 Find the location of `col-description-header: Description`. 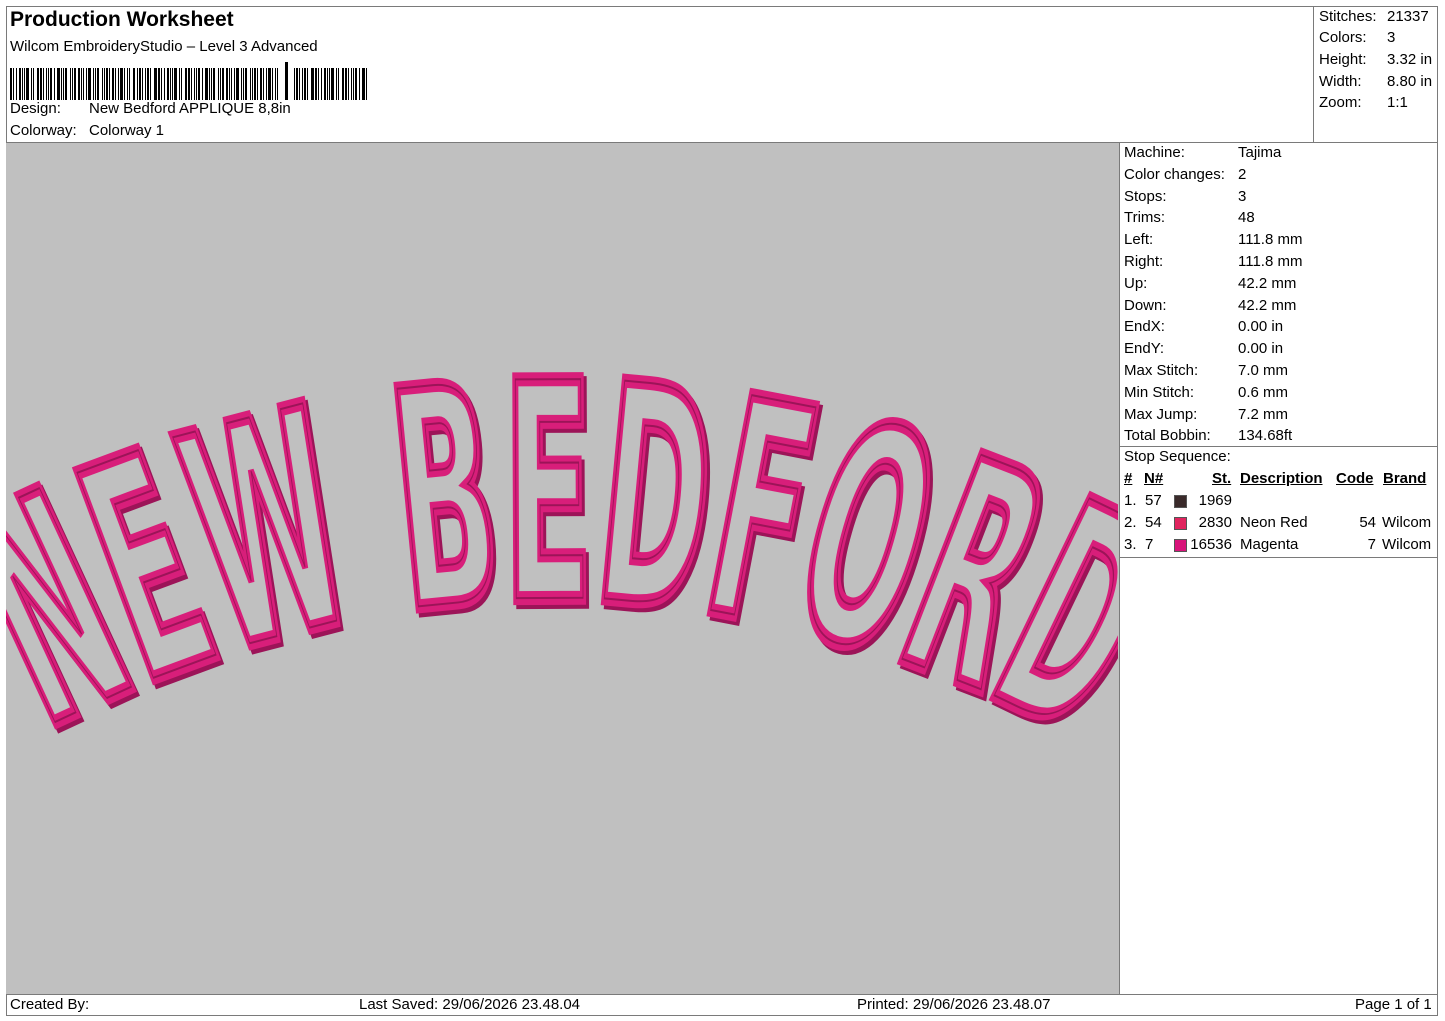

col-description-header: Description is located at coordinates (1281, 478).